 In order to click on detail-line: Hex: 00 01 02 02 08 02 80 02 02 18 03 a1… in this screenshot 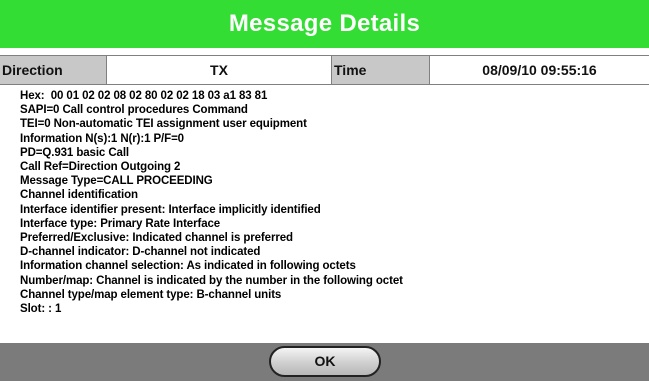, I will do `click(144, 96)`.